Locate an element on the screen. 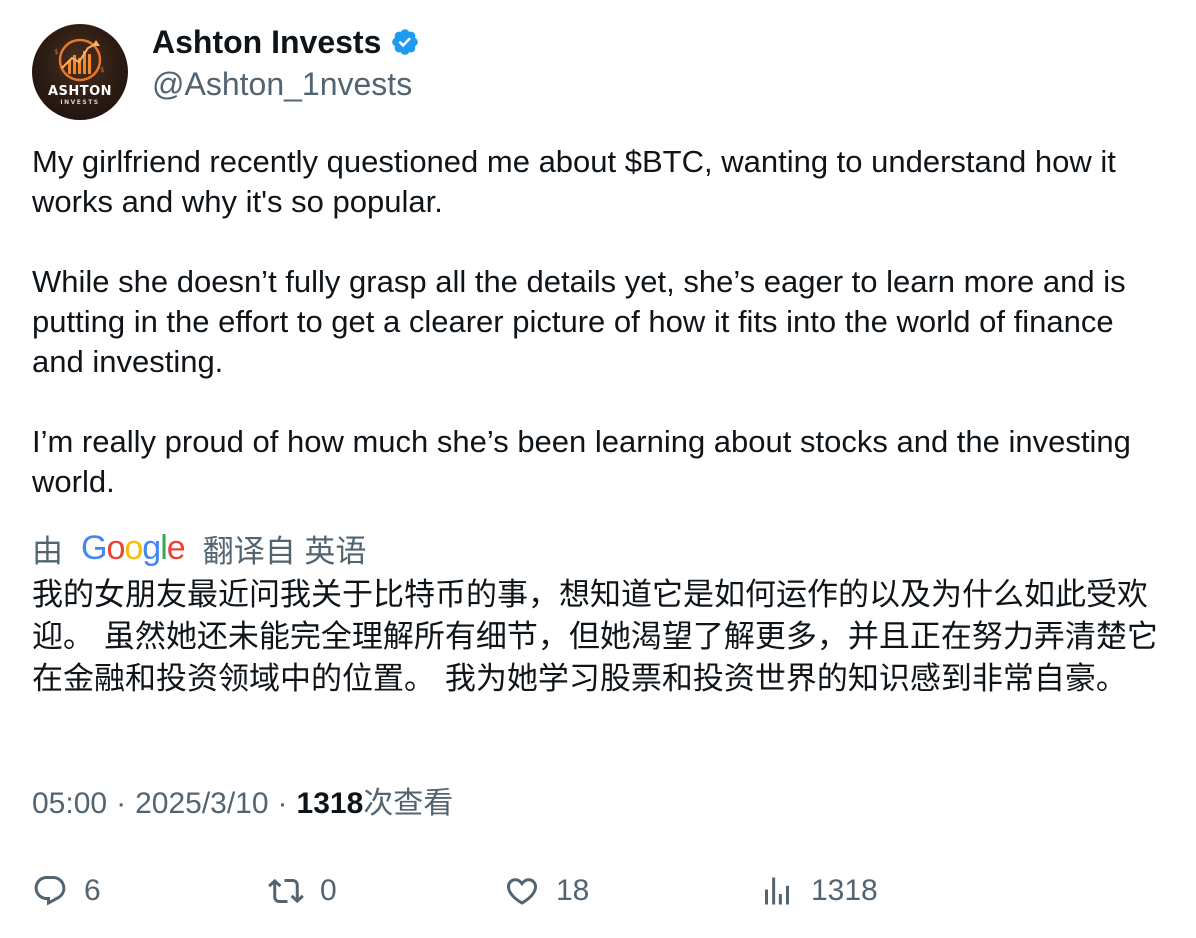 Image resolution: width=1196 pixels, height=938 pixels. tweet-time: 05:00 is located at coordinates (69, 804).